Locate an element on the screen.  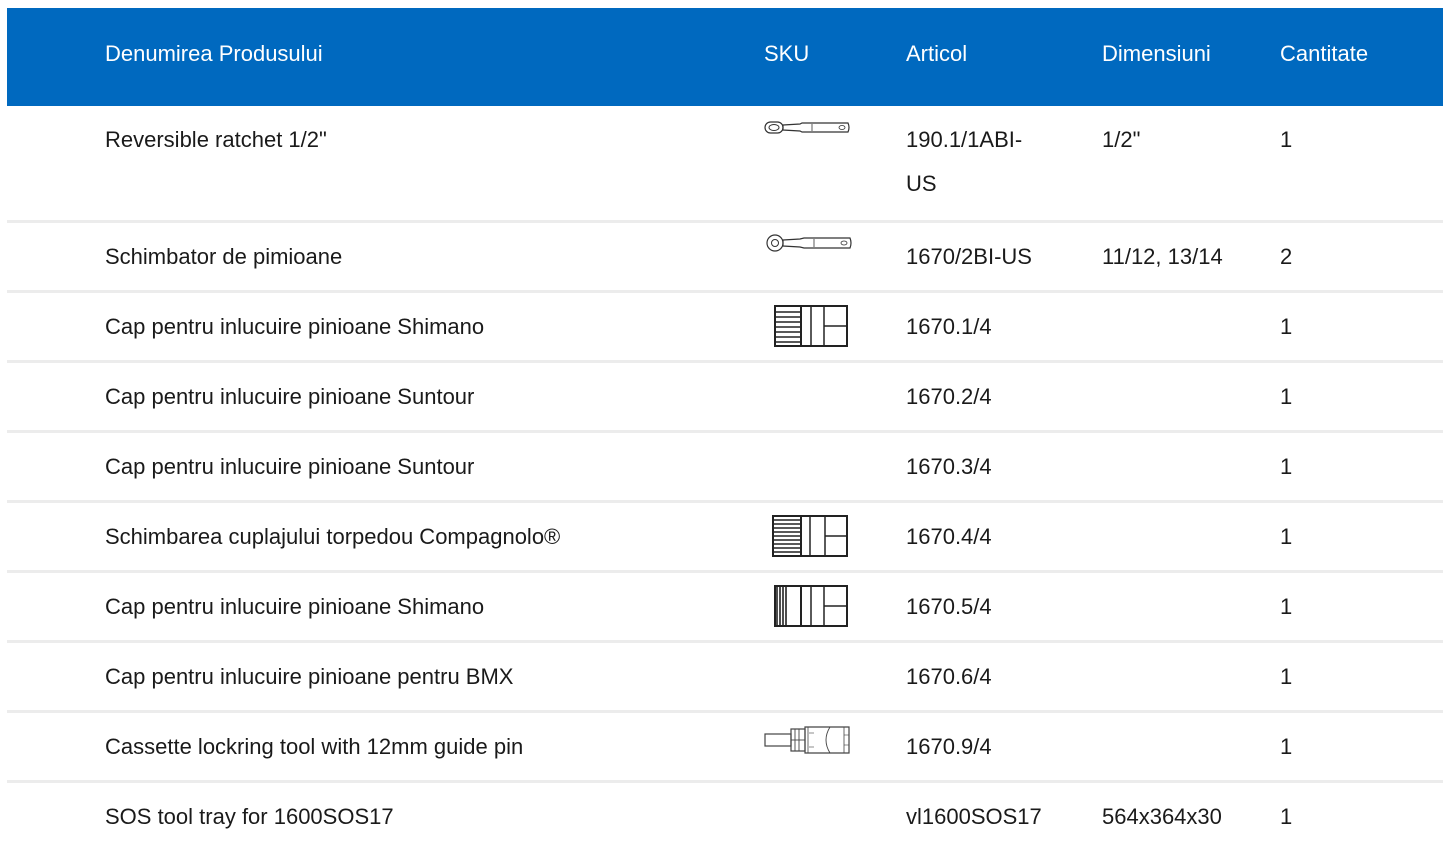
ratchet-handle-icon is located at coordinates (809, 243).